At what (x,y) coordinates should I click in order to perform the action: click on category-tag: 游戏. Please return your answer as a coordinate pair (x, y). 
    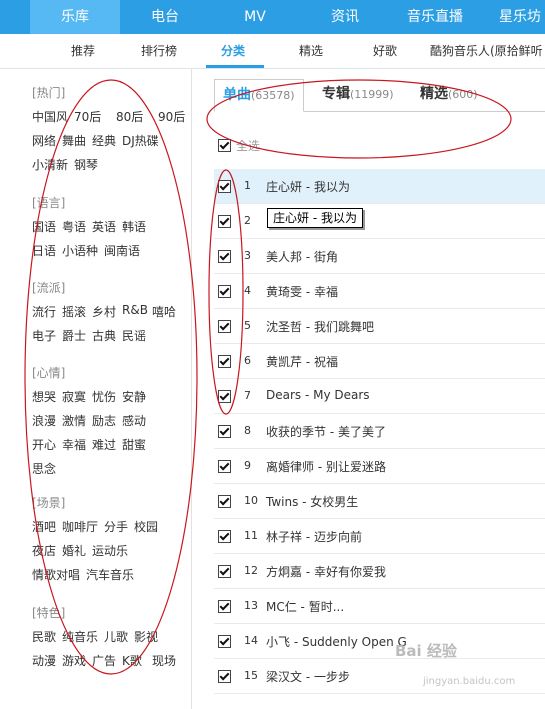
    Looking at the image, I should click on (74, 660).